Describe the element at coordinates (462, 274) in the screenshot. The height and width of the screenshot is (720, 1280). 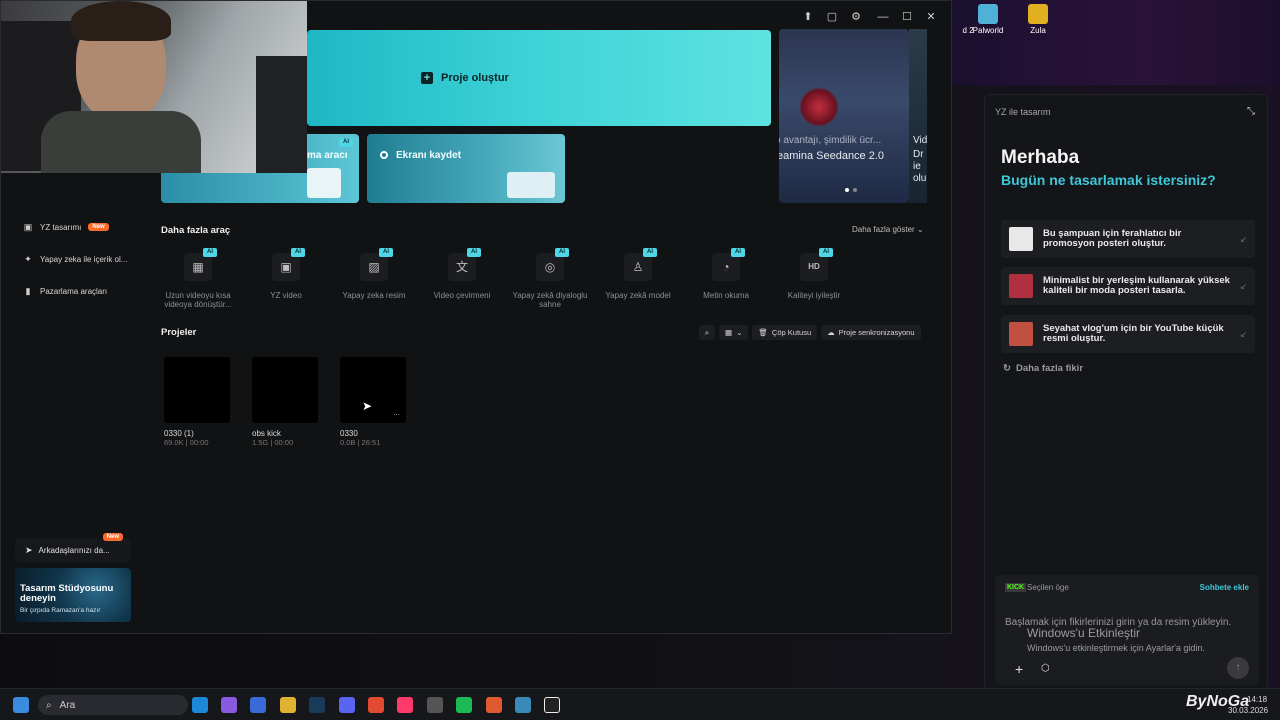
I see `tool-video-translator: 文 AI Video çevirmeni` at that location.